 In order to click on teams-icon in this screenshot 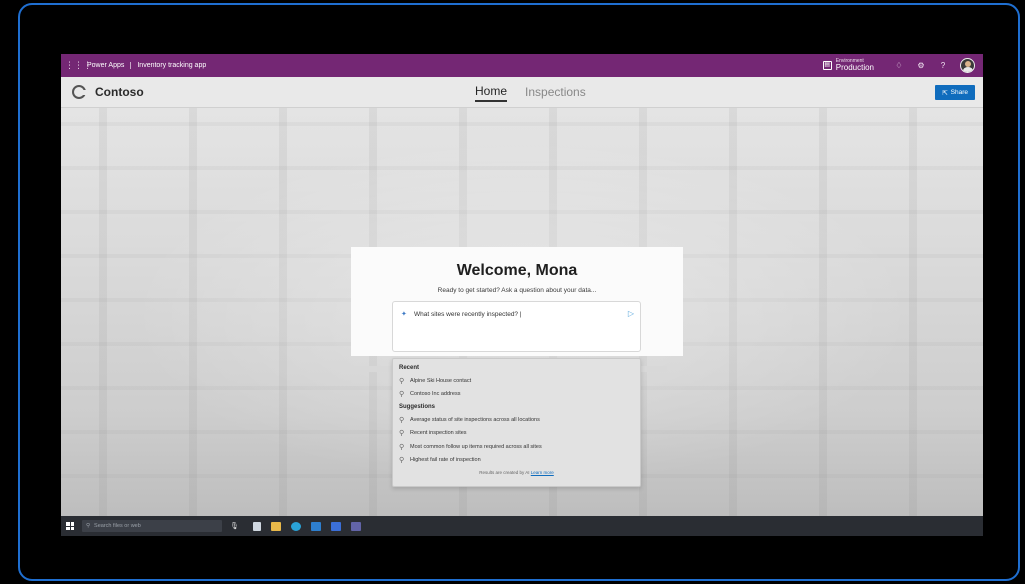, I will do `click(355, 526)`.